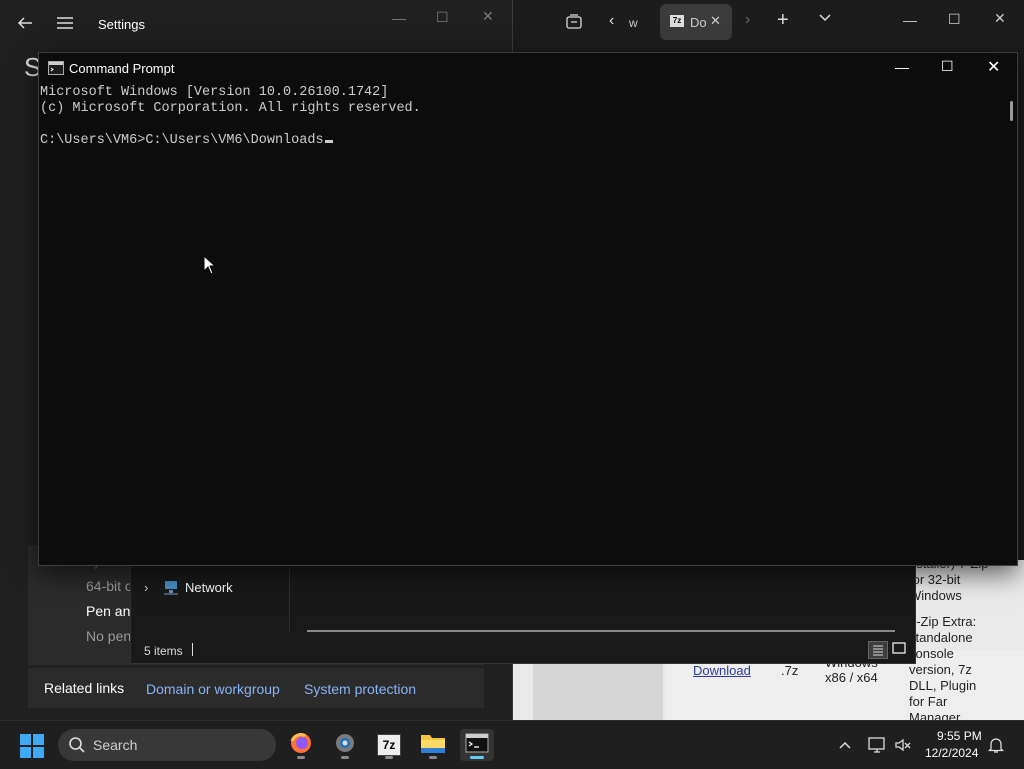 The image size is (1024, 769). What do you see at coordinates (163, 651) in the screenshot?
I see `status-item-count: 5 items` at bounding box center [163, 651].